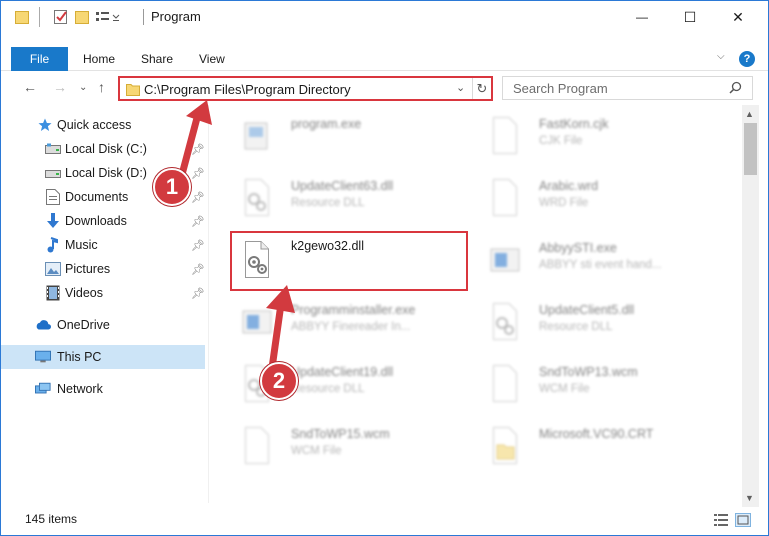 The image size is (769, 536). What do you see at coordinates (560, 88) in the screenshot?
I see `search-input: Search Program` at bounding box center [560, 88].